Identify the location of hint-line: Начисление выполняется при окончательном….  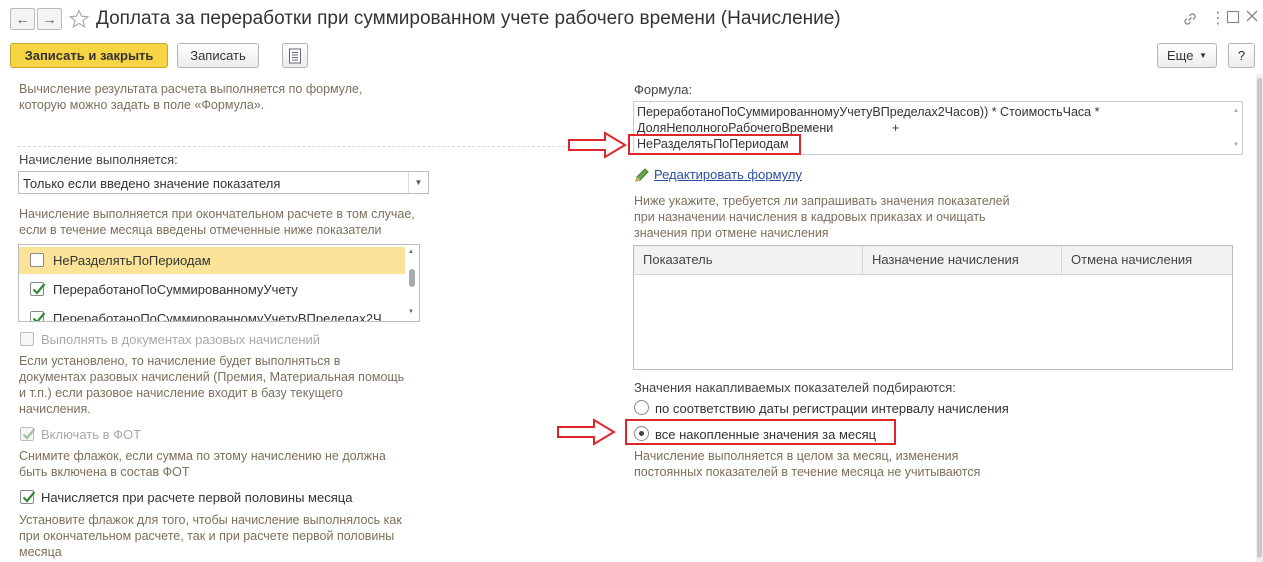
(217, 214).